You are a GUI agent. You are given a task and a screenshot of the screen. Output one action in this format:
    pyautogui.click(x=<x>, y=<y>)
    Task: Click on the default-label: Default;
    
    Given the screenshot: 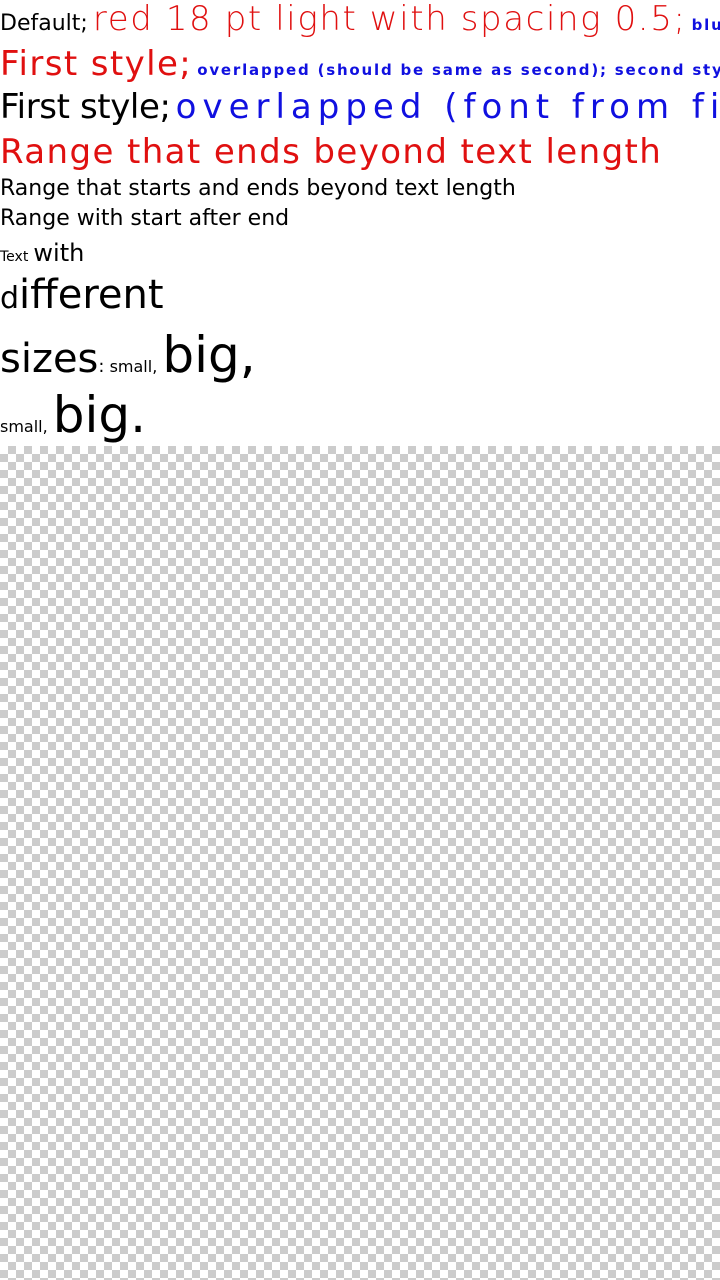 What is the action you would take?
    pyautogui.click(x=44, y=23)
    